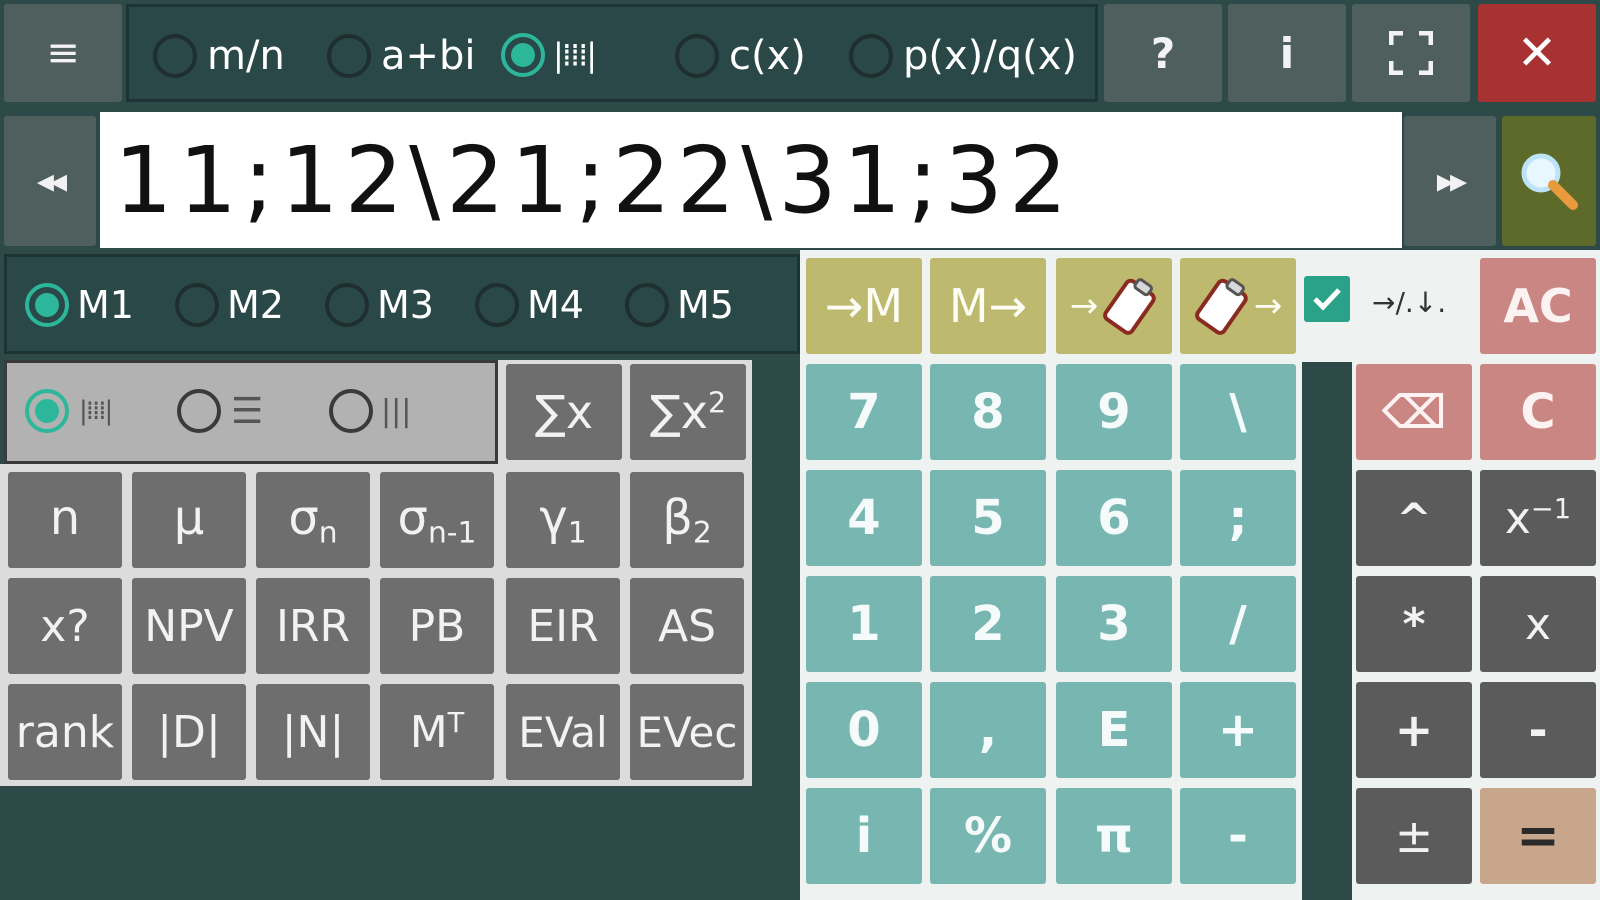 The width and height of the screenshot is (1600, 900). Describe the element at coordinates (988, 624) in the screenshot. I see `key-2: 2` at that location.